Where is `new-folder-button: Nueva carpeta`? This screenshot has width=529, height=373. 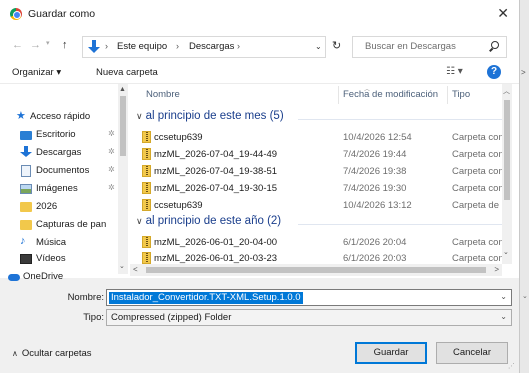
new-folder-button: Nueva carpeta is located at coordinates (127, 72).